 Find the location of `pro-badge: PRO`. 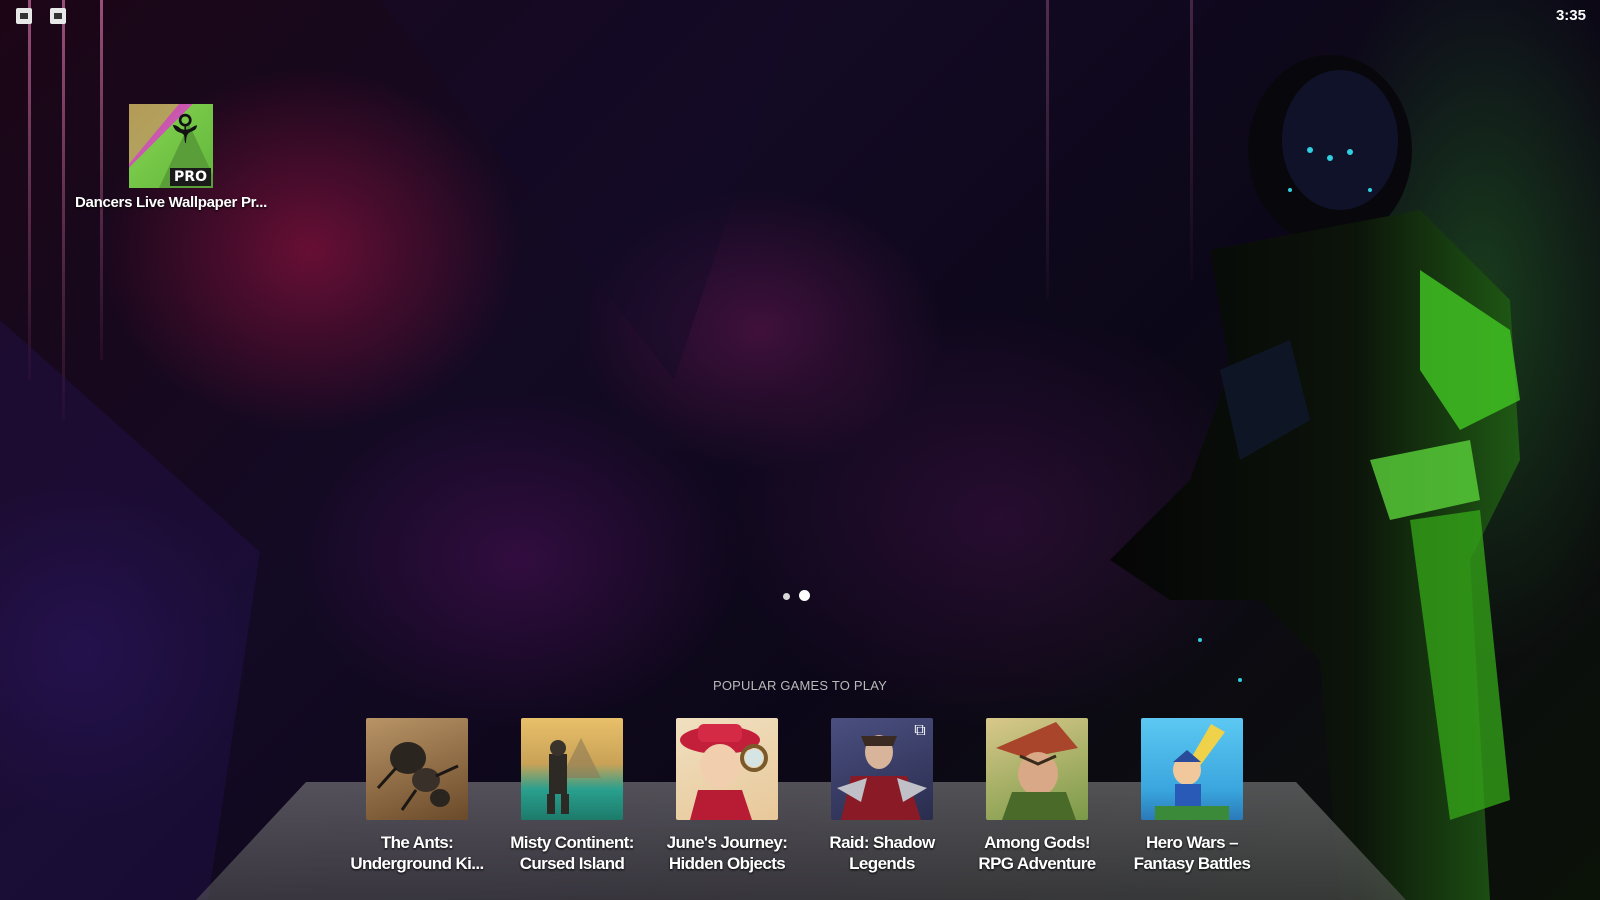

pro-badge: PRO is located at coordinates (190, 177).